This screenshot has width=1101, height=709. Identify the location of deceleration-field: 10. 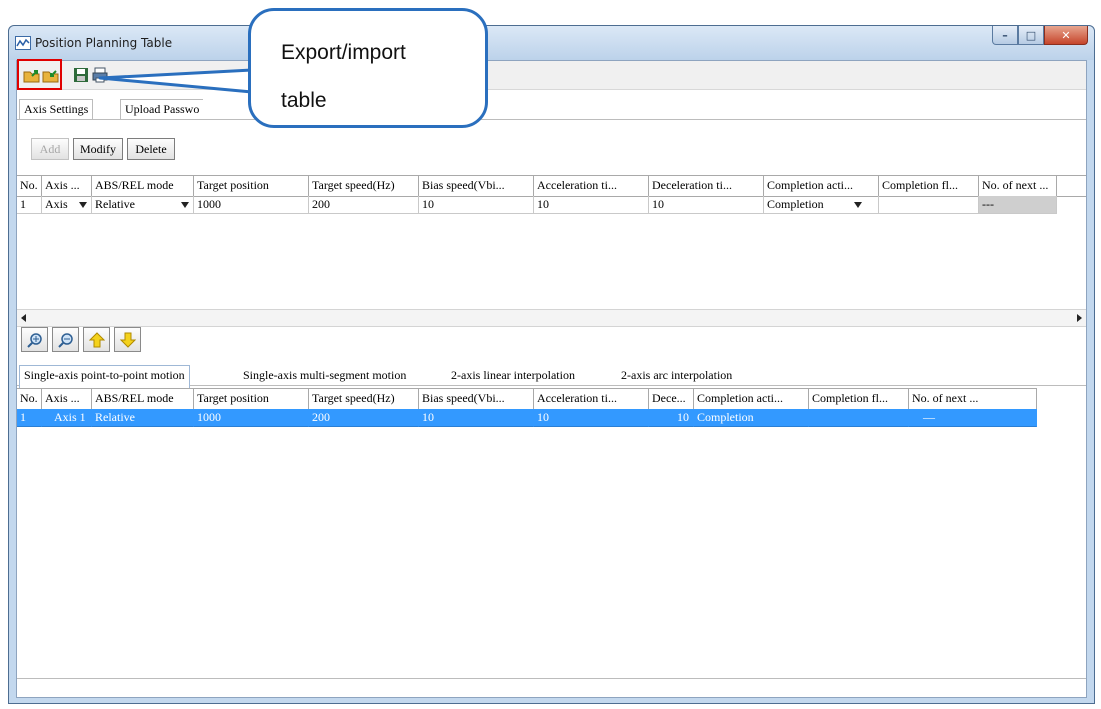
(706, 205).